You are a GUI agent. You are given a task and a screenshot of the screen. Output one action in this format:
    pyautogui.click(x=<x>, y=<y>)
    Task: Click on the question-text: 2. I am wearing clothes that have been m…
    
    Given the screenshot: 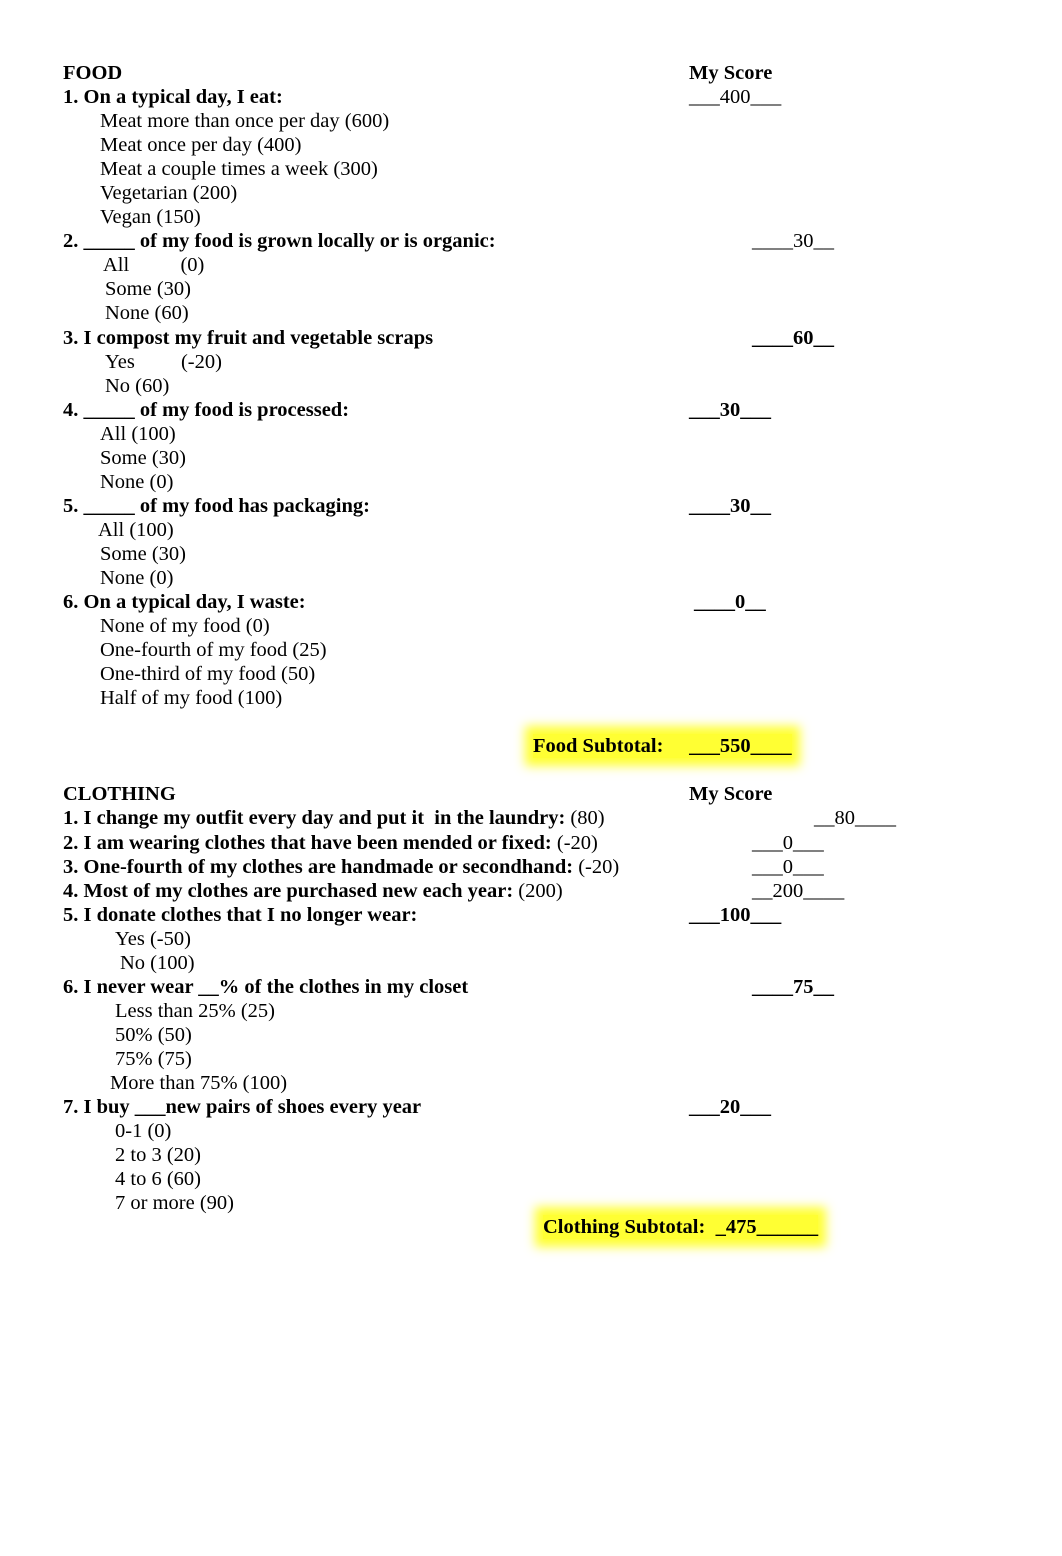 What is the action you would take?
    pyautogui.click(x=307, y=842)
    